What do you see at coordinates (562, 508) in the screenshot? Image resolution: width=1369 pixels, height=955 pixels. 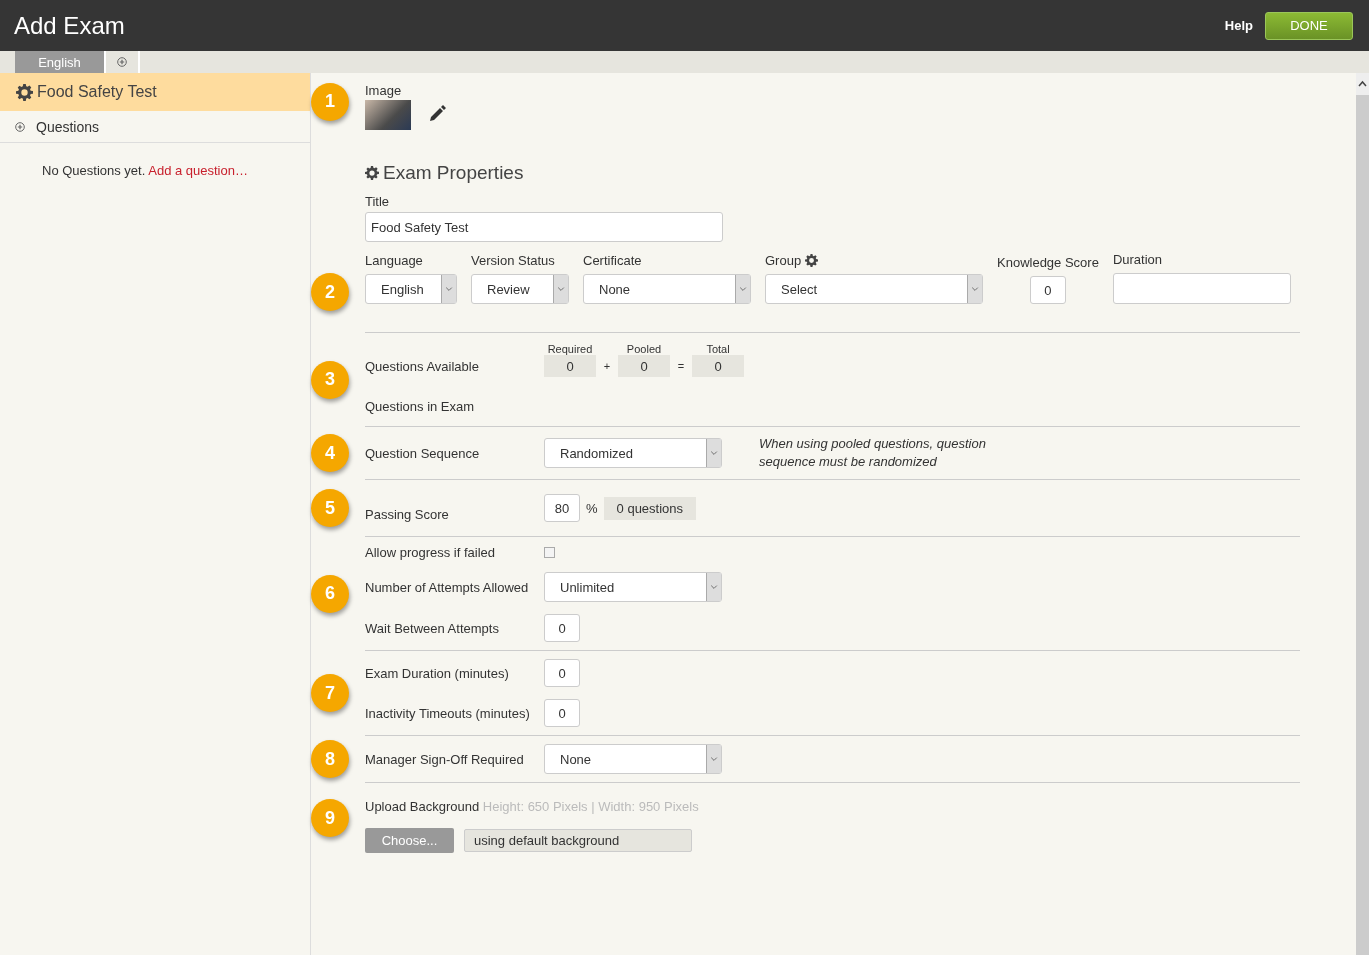 I see `number-field: 80` at bounding box center [562, 508].